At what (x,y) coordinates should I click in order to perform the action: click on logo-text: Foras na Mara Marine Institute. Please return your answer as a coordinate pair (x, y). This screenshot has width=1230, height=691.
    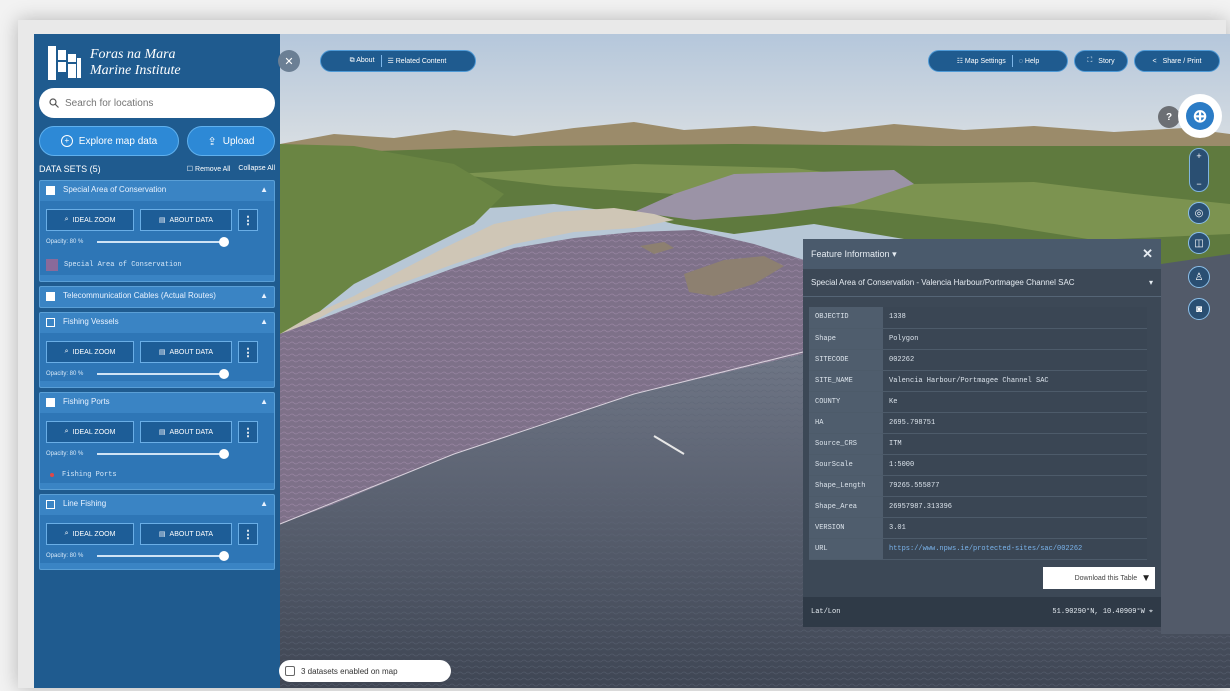
    Looking at the image, I should click on (135, 63).